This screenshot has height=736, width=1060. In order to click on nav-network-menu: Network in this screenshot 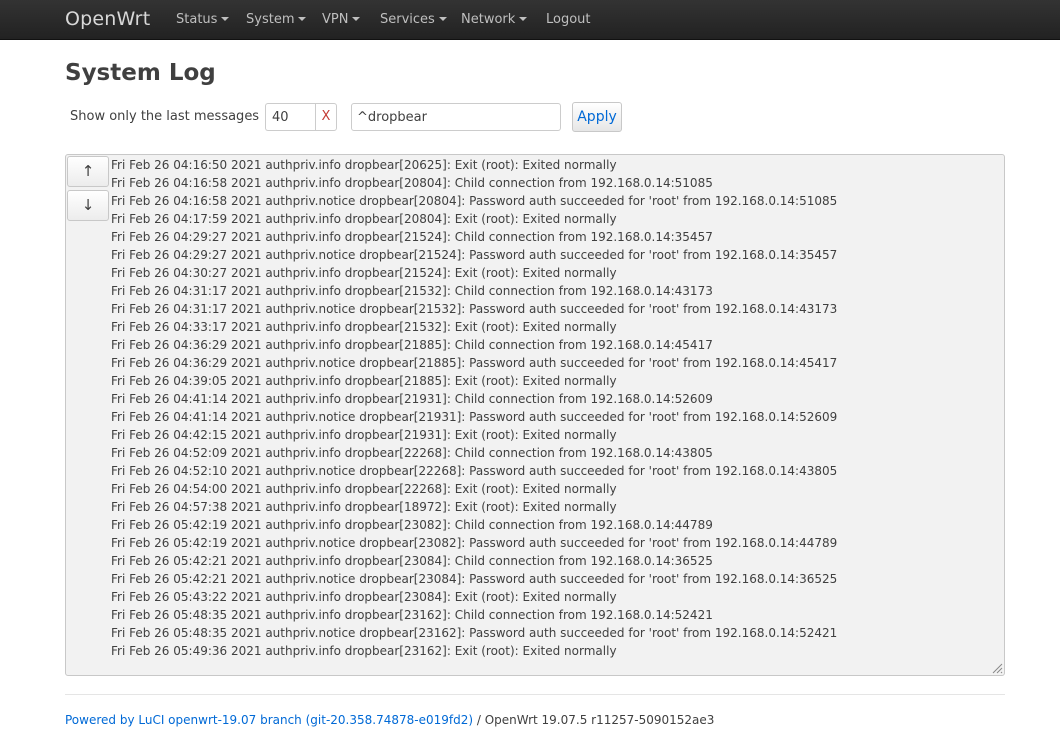, I will do `click(494, 19)`.